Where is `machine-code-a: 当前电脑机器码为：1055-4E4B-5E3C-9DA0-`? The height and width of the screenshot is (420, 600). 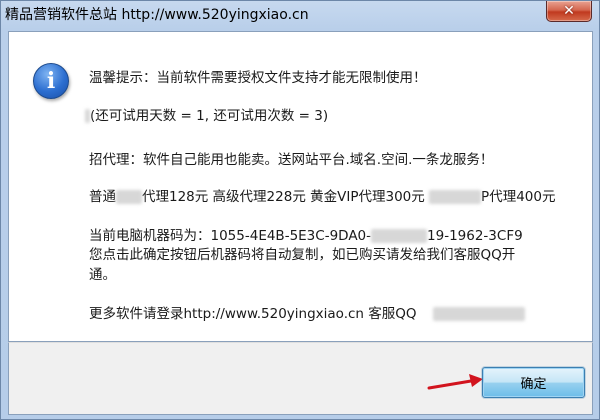
machine-code-a: 当前电脑机器码为：1055-4E4B-5E3C-9DA0- is located at coordinates (230, 236).